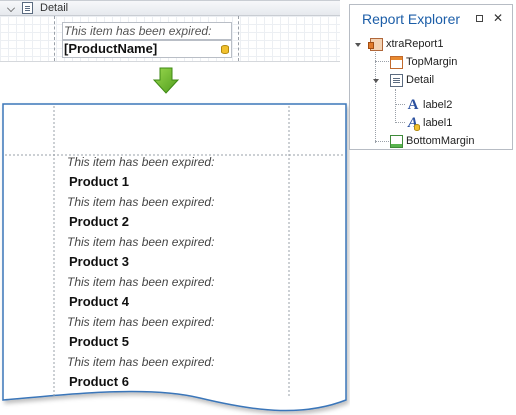 Image resolution: width=516 pixels, height=415 pixels. What do you see at coordinates (140, 252) in the screenshot?
I see `preview-row: This item has been expired: Product 3` at bounding box center [140, 252].